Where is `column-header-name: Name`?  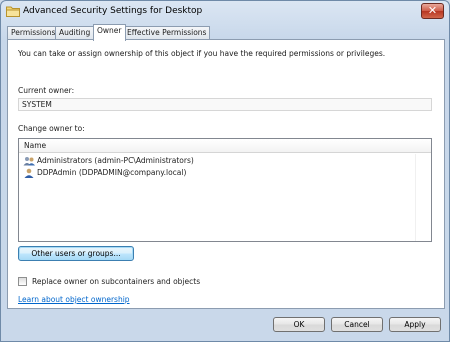 column-header-name: Name is located at coordinates (225, 146).